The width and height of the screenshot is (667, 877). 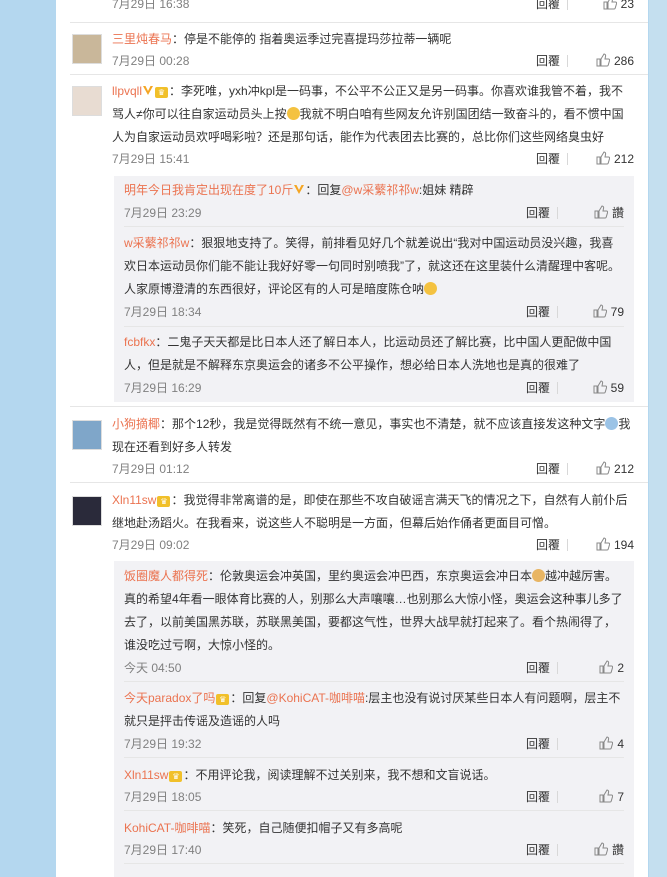 I want to click on like-button: 7, so click(x=592, y=797).